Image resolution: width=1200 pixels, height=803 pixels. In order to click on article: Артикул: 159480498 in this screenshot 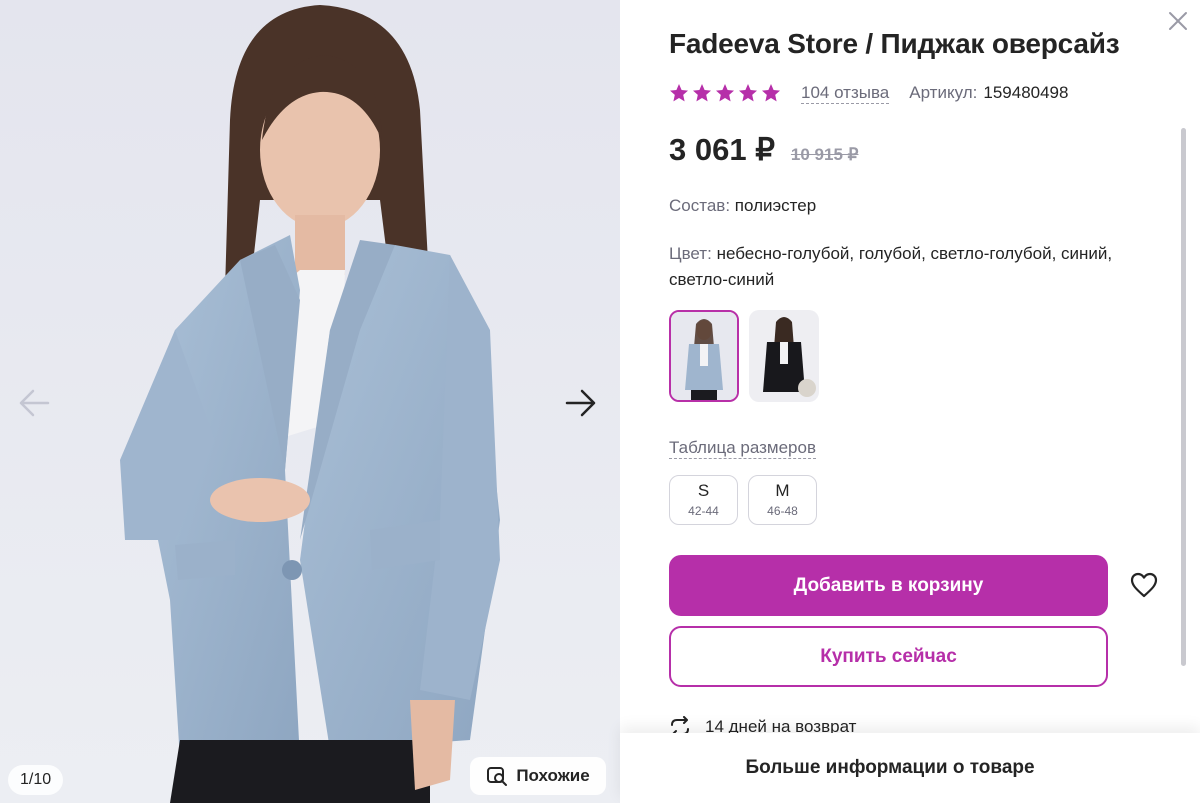, I will do `click(988, 93)`.